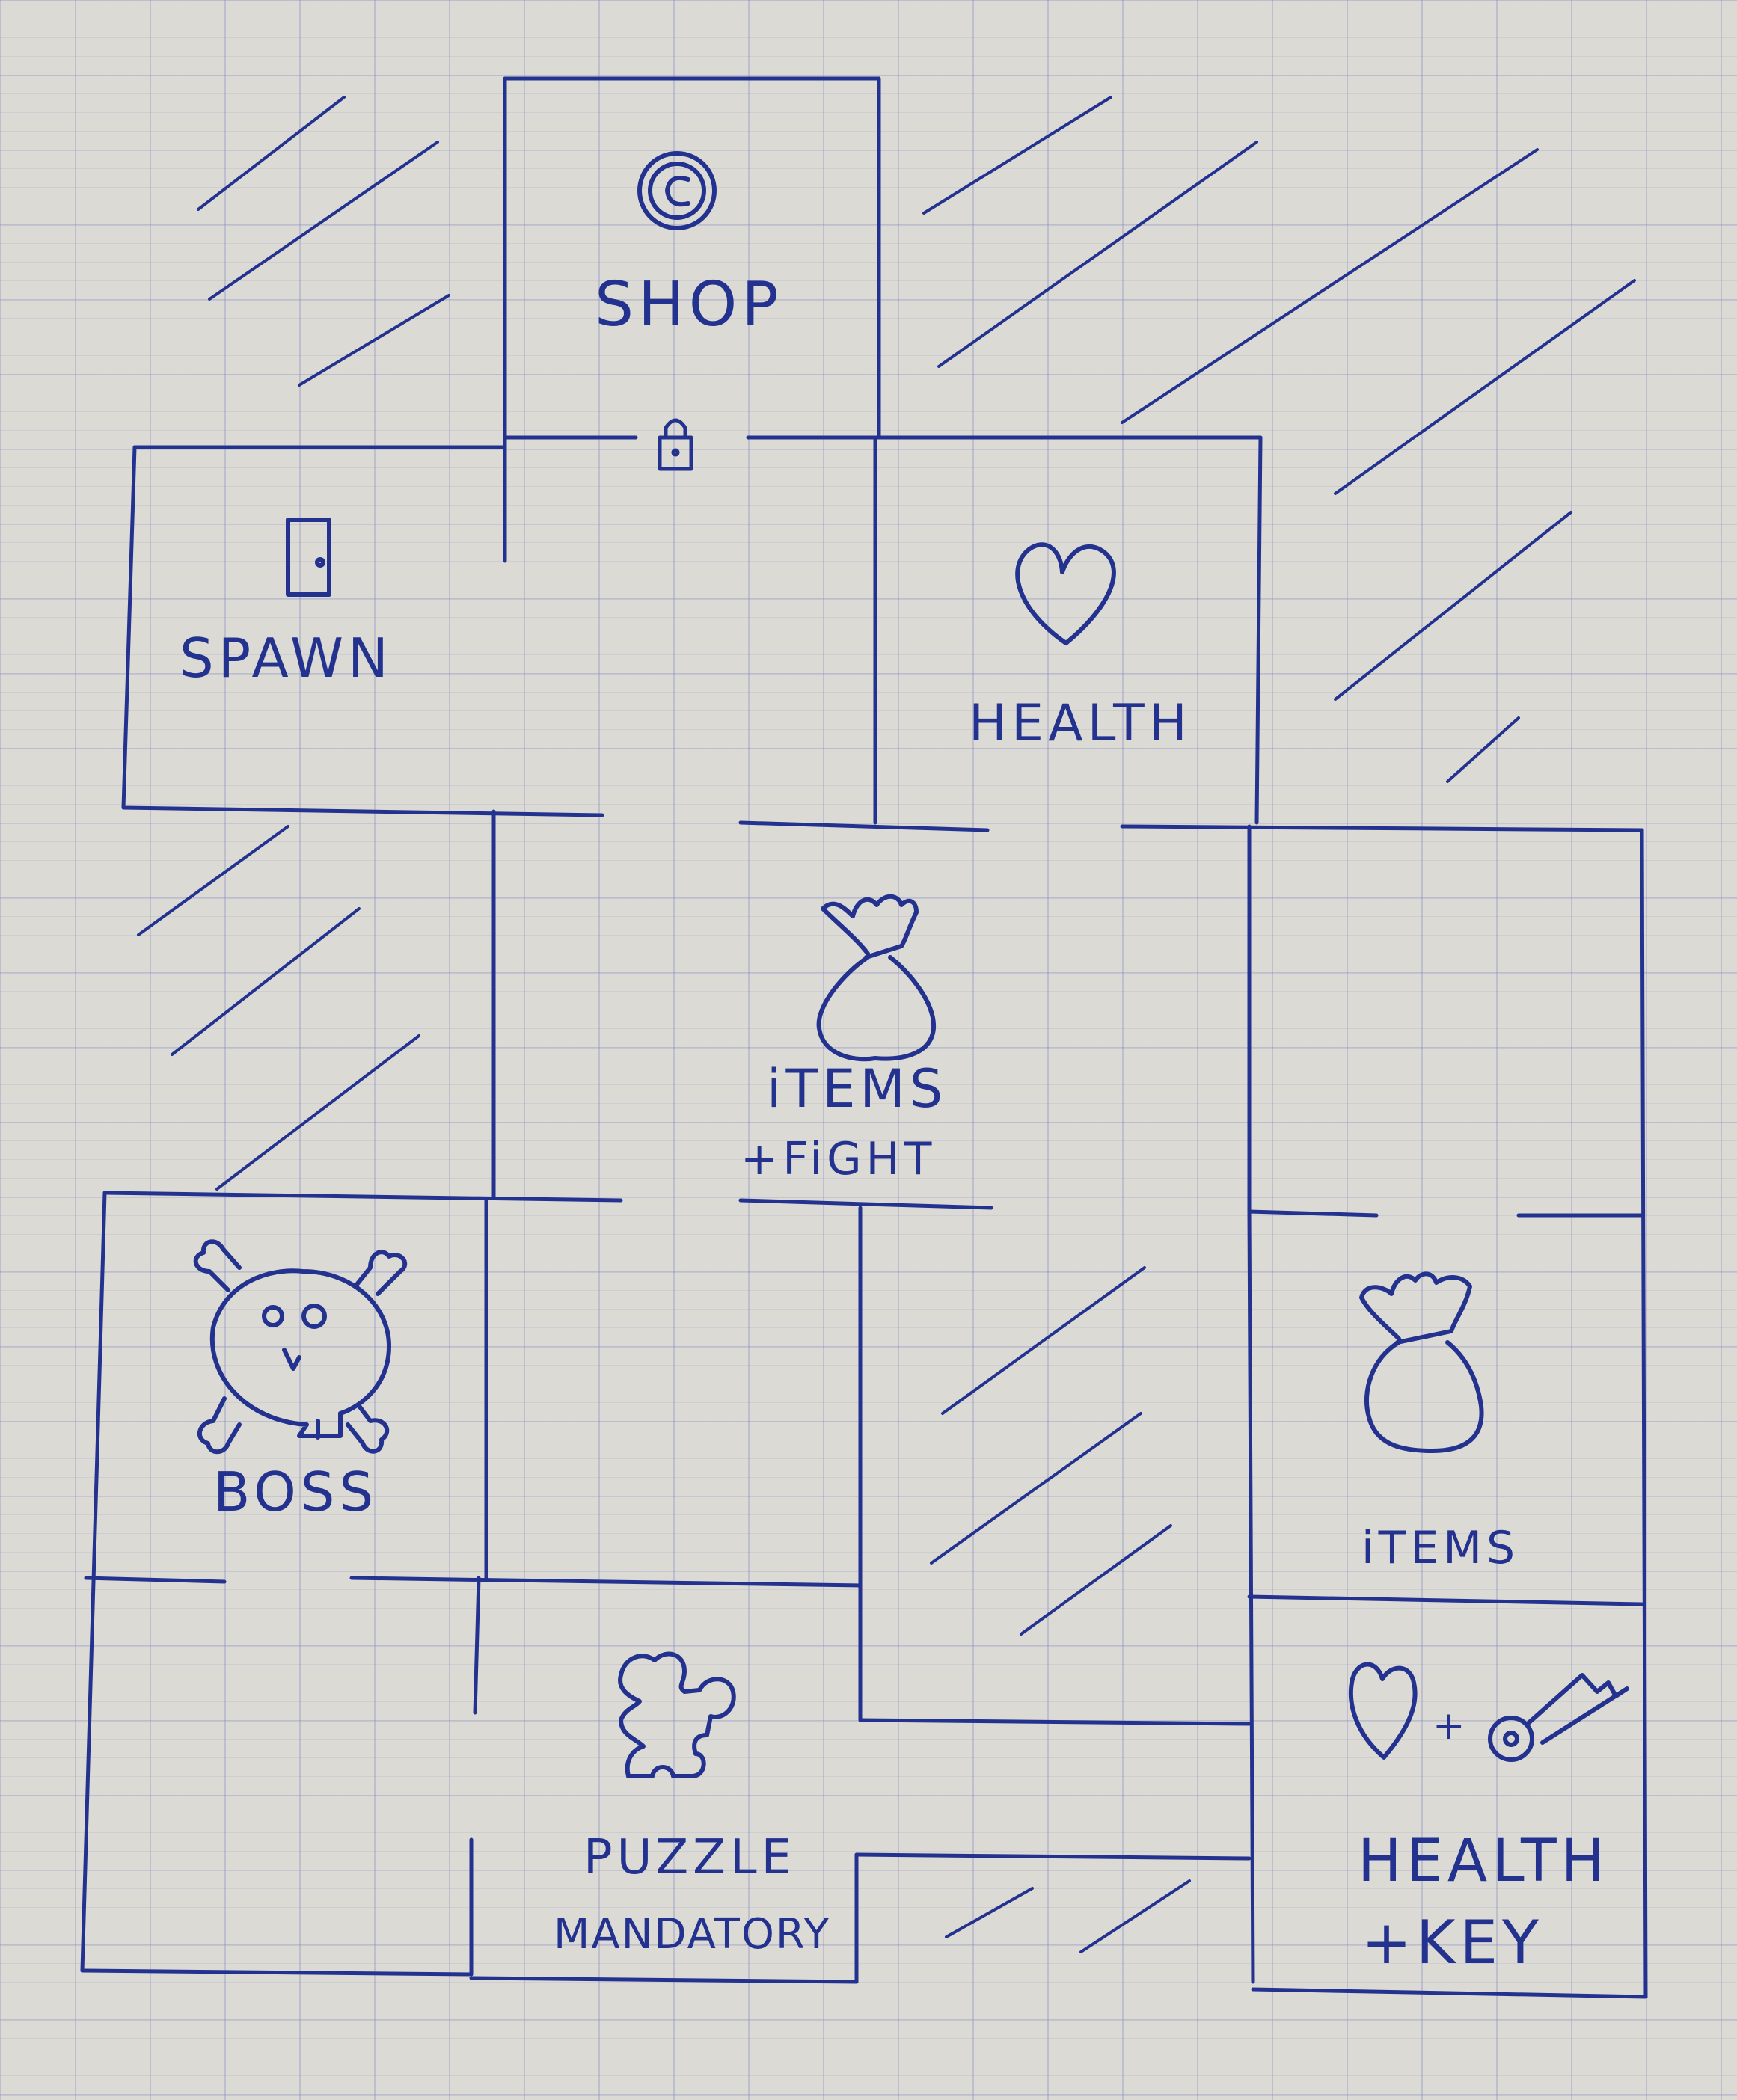 The width and height of the screenshot is (1737, 2100). Describe the element at coordinates (296, 1492) in the screenshot. I see `room-label-boss: BOSS` at that location.